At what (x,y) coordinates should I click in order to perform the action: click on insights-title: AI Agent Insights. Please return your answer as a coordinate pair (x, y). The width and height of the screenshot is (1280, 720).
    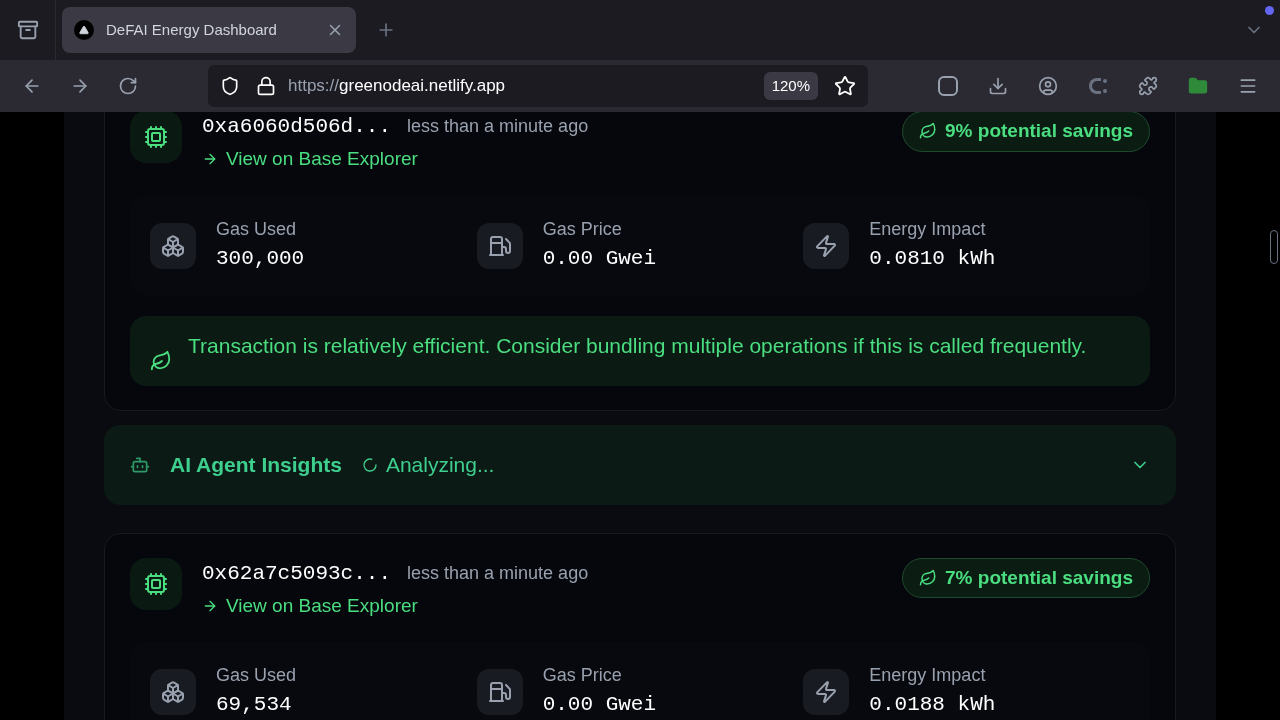
    Looking at the image, I should click on (256, 464).